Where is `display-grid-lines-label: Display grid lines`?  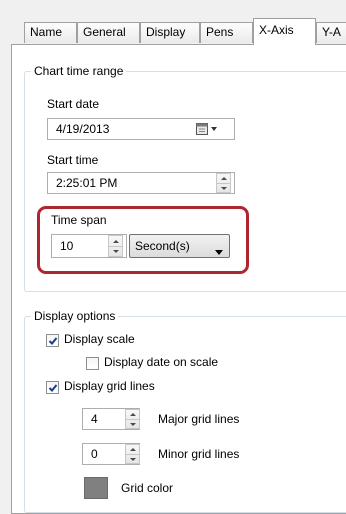 display-grid-lines-label: Display grid lines is located at coordinates (109, 386).